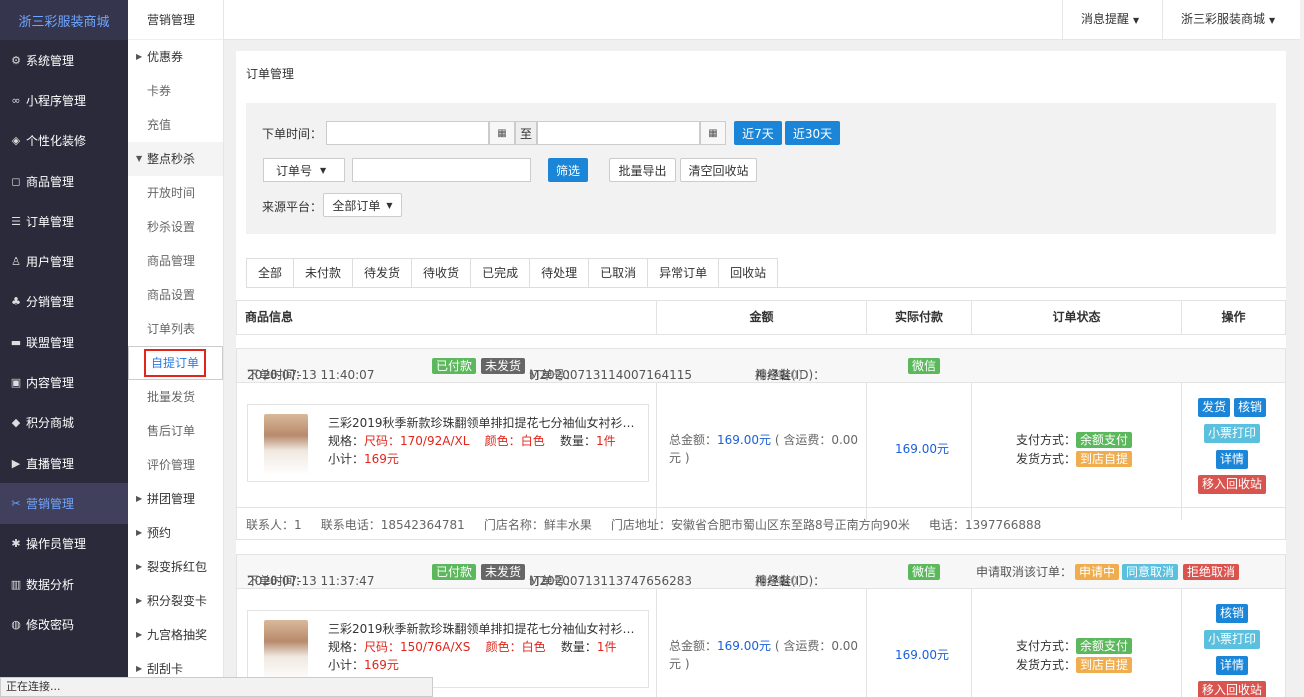 This screenshot has height=697, width=1304. Describe the element at coordinates (175, 465) in the screenshot. I see `sub-nav-item-12: 评价管理` at that location.